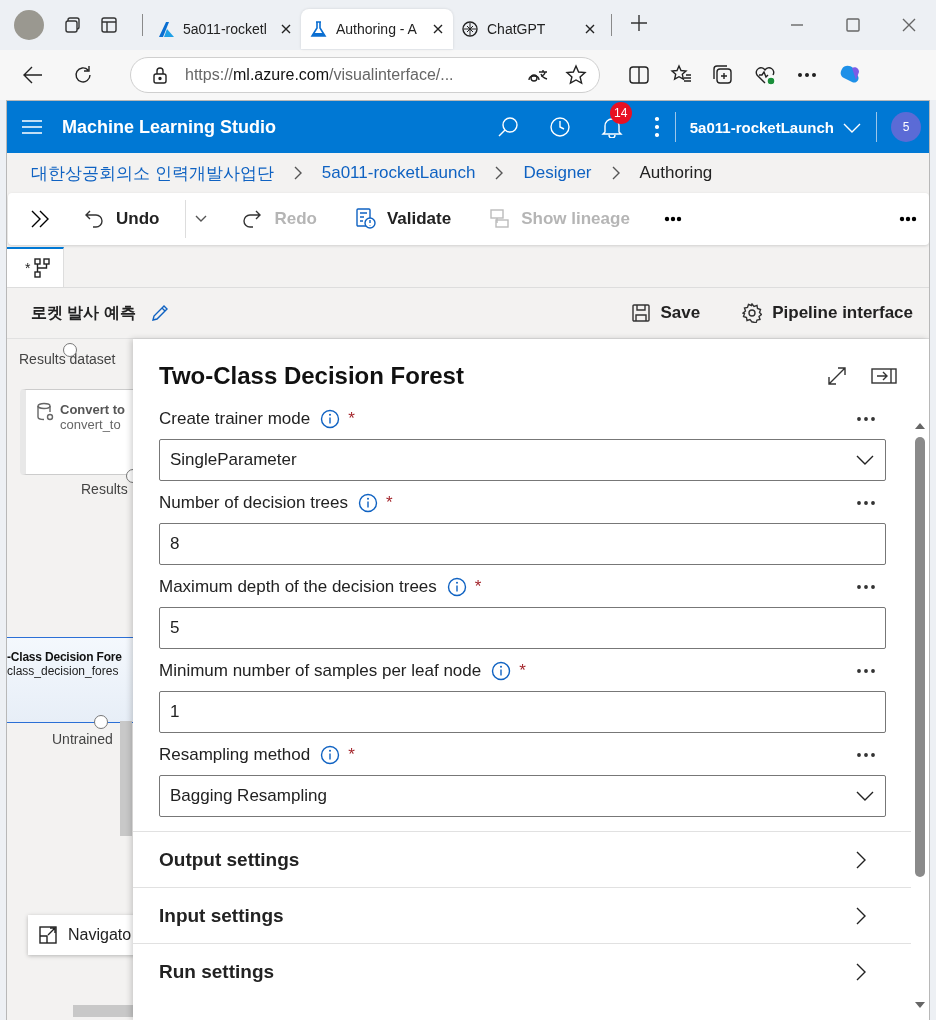 The width and height of the screenshot is (936, 1020). Describe the element at coordinates (522, 712) in the screenshot. I see `input-field: 1` at that location.